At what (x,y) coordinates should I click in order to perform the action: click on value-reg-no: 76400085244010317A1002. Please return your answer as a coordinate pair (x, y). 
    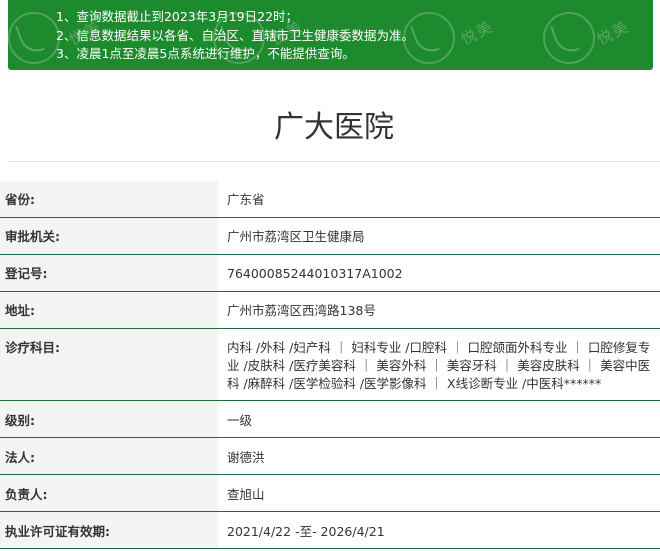
    Looking at the image, I should click on (439, 273).